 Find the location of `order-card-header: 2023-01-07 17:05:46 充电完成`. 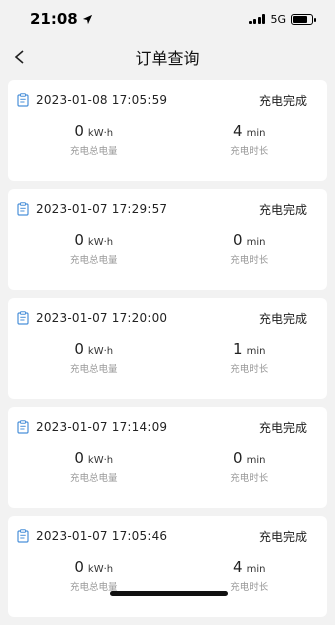

order-card-header: 2023-01-07 17:05:46 充电完成 is located at coordinates (171, 536).